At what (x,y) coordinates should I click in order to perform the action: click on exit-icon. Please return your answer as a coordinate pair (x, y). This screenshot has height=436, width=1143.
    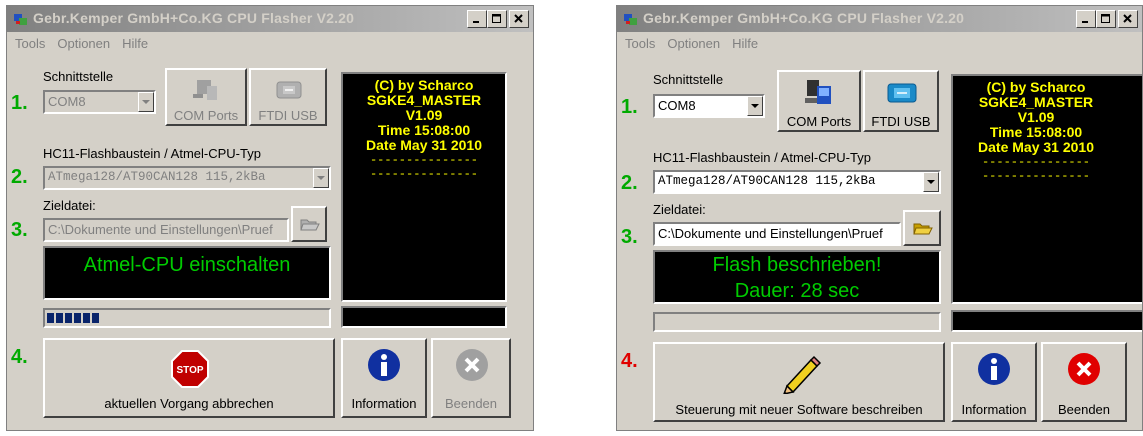
    Looking at the image, I should click on (472, 365).